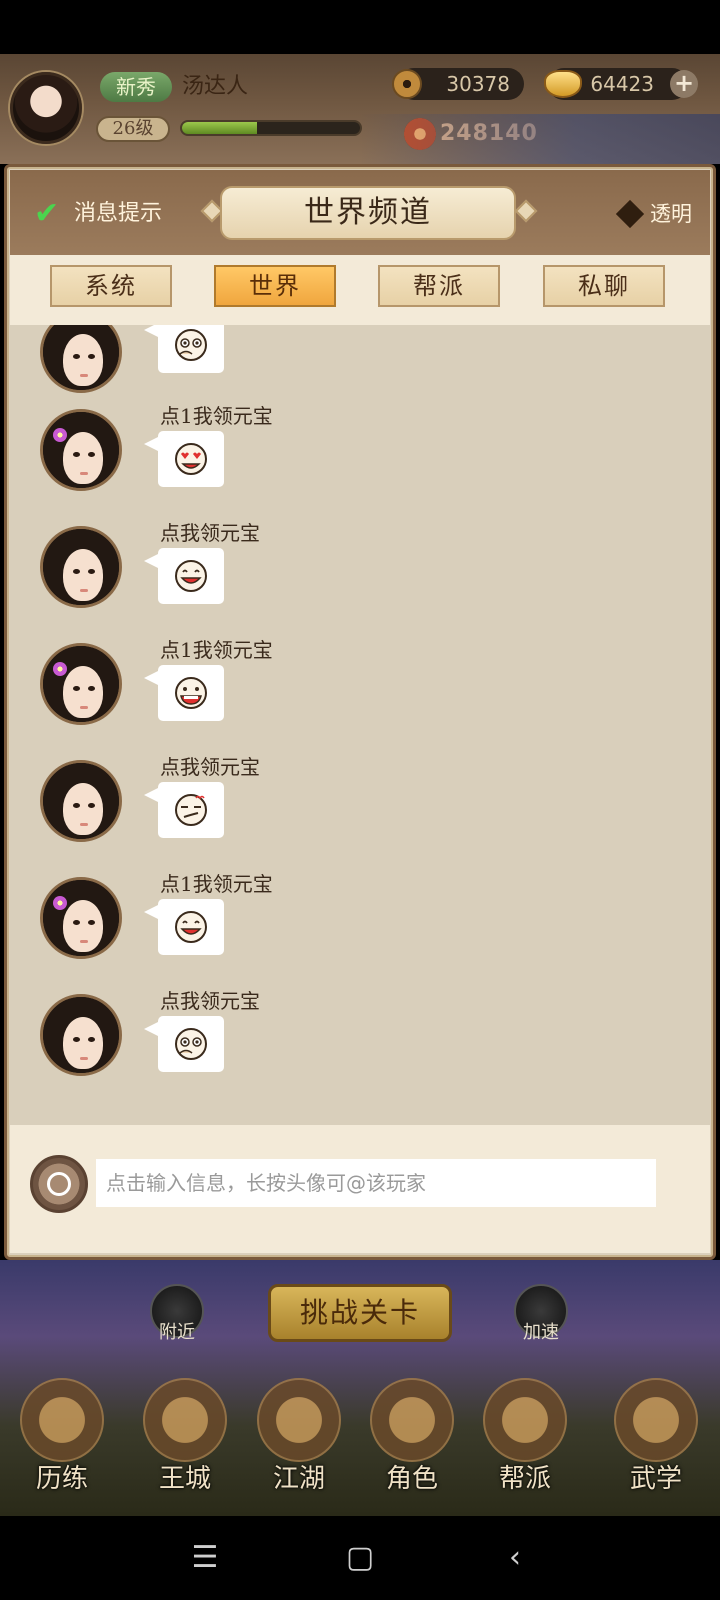  Describe the element at coordinates (205, 1558) in the screenshot. I see `menu-icon: ☰` at that location.